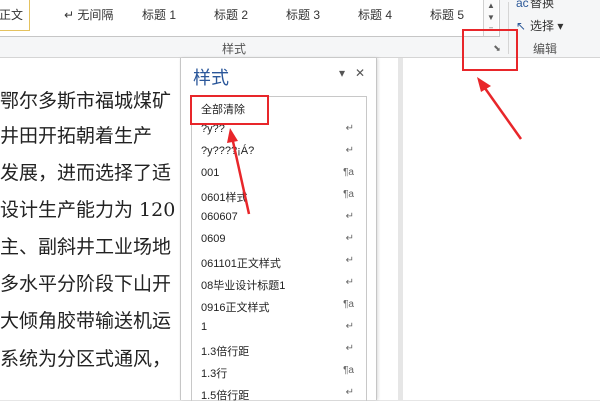 The height and width of the screenshot is (401, 600). What do you see at coordinates (204, 327) in the screenshot?
I see `style-item-name: 1` at bounding box center [204, 327].